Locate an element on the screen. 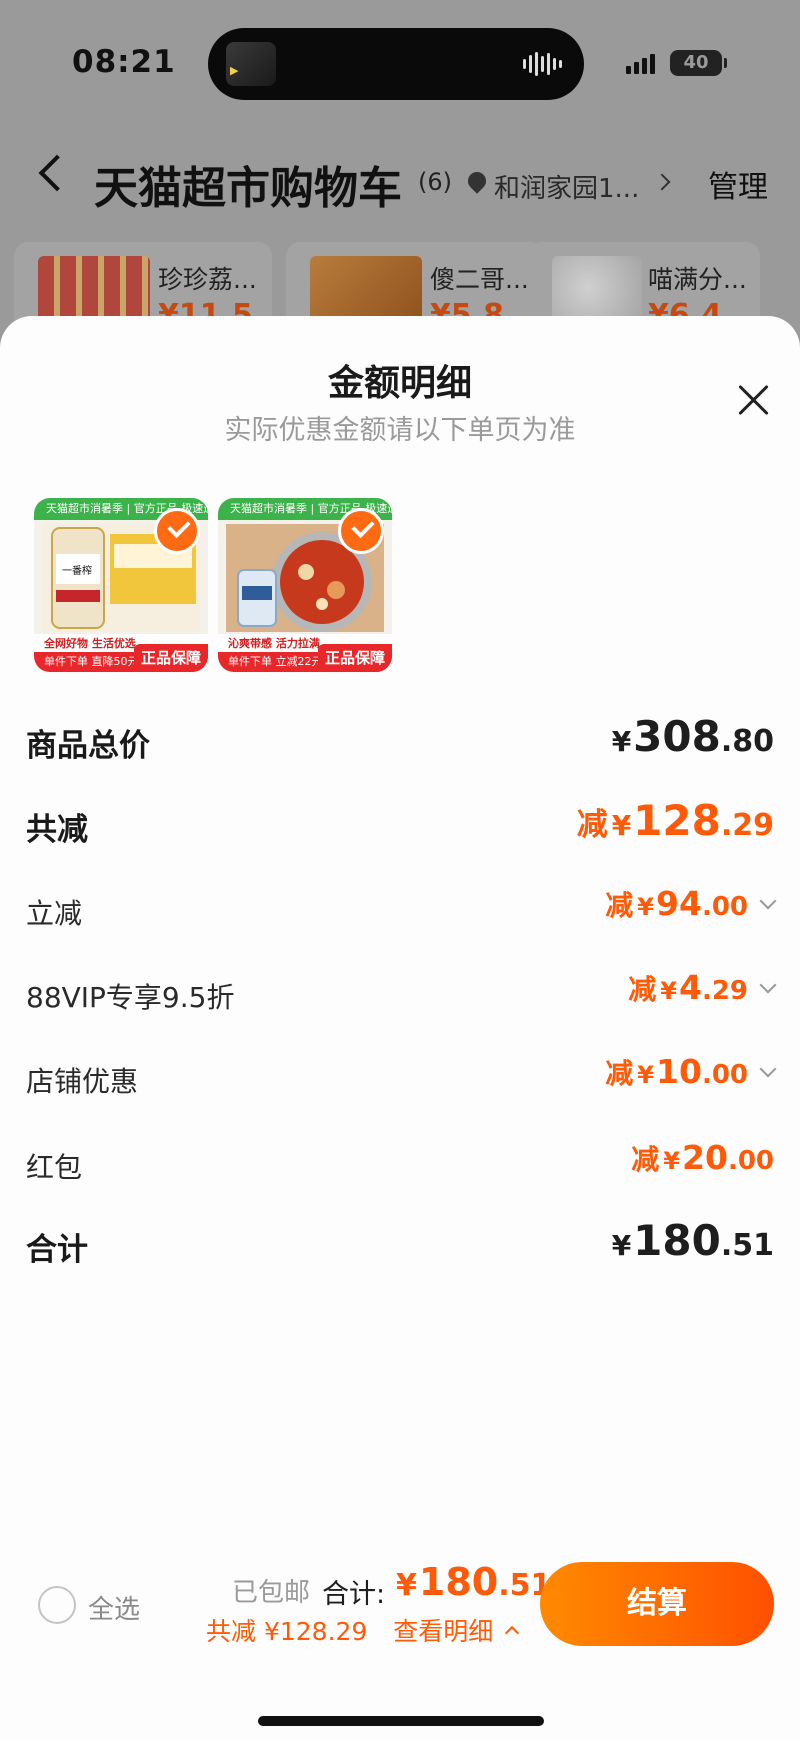 This screenshot has width=800, height=1739. row-amount: 减 ¥ 20 .00 is located at coordinates (702, 1158).